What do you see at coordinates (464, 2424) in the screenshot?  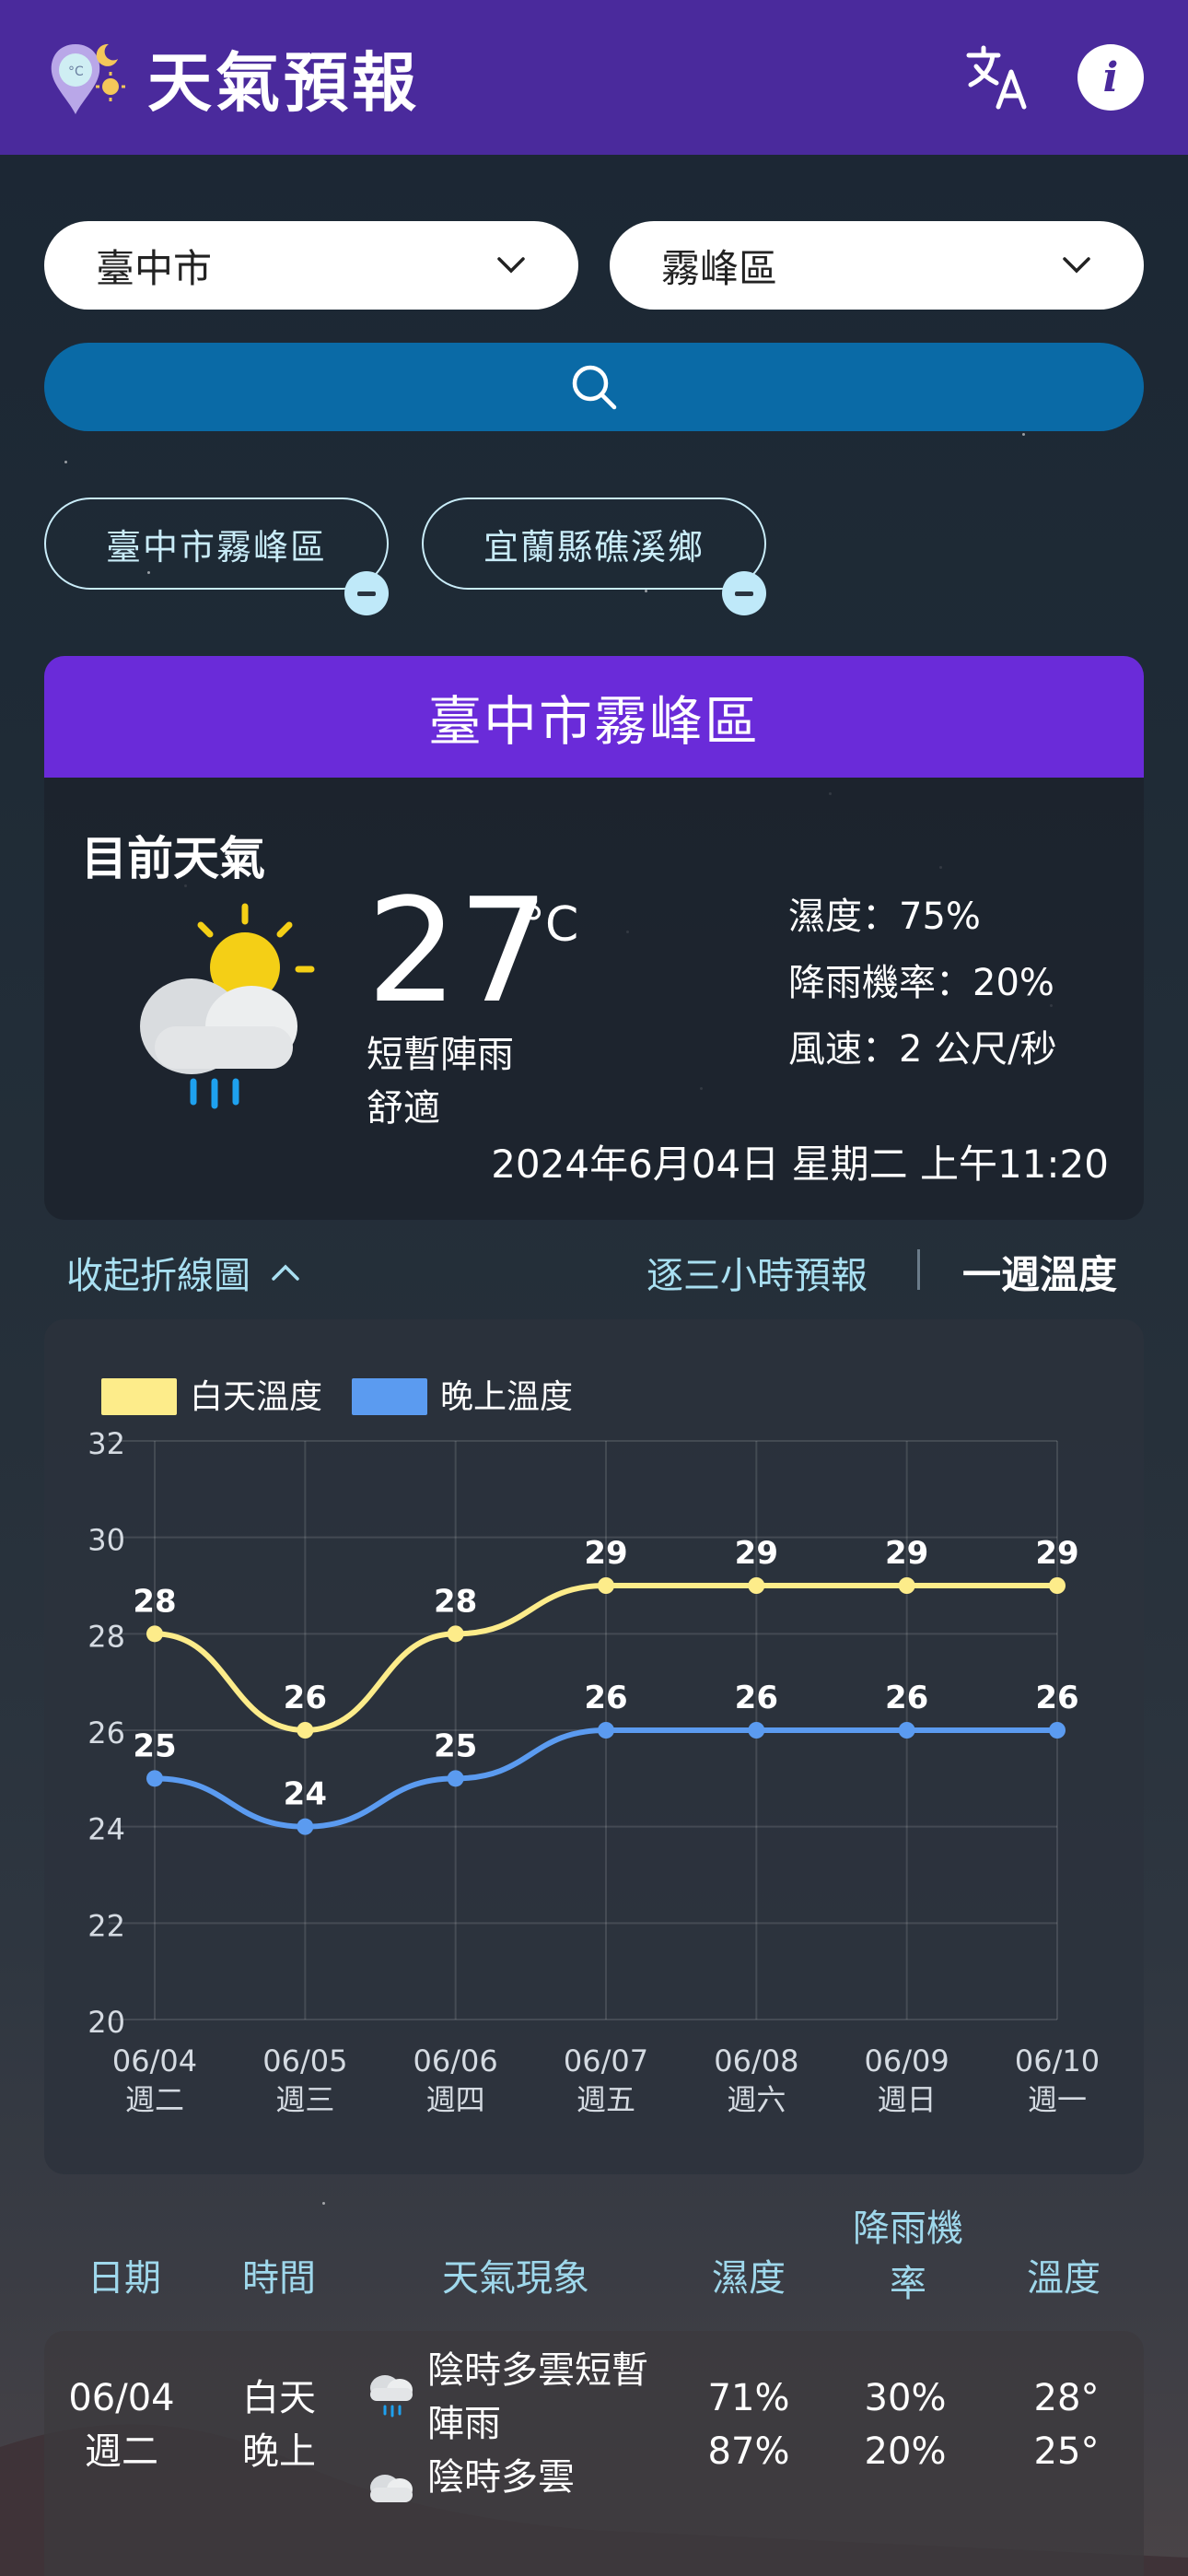 I see `row-day-weather-line2: 陣雨` at bounding box center [464, 2424].